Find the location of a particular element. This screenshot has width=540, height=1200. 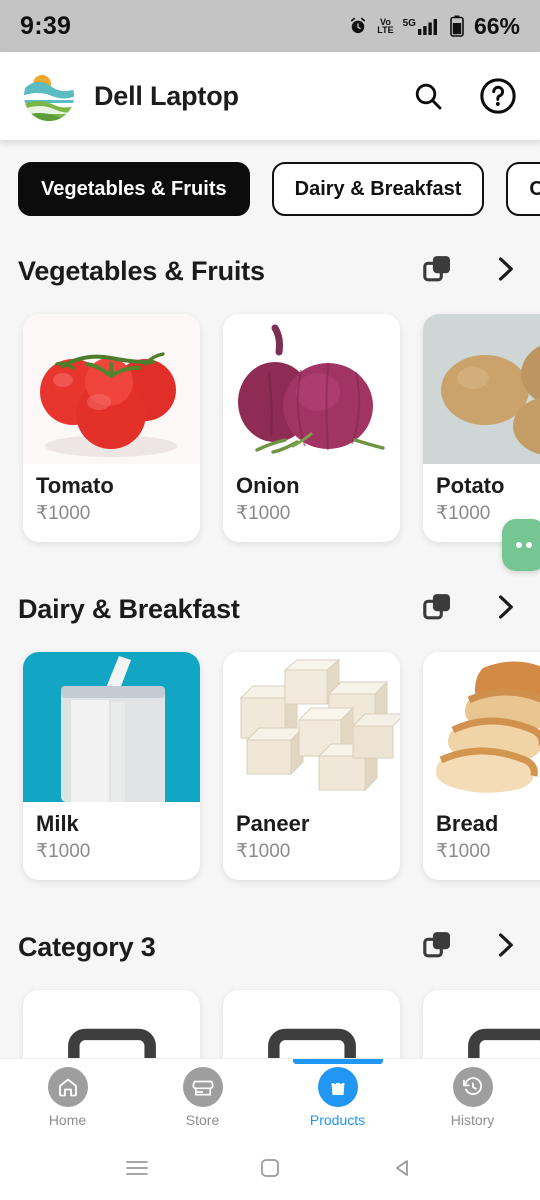

header-actions is located at coordinates (463, 96).